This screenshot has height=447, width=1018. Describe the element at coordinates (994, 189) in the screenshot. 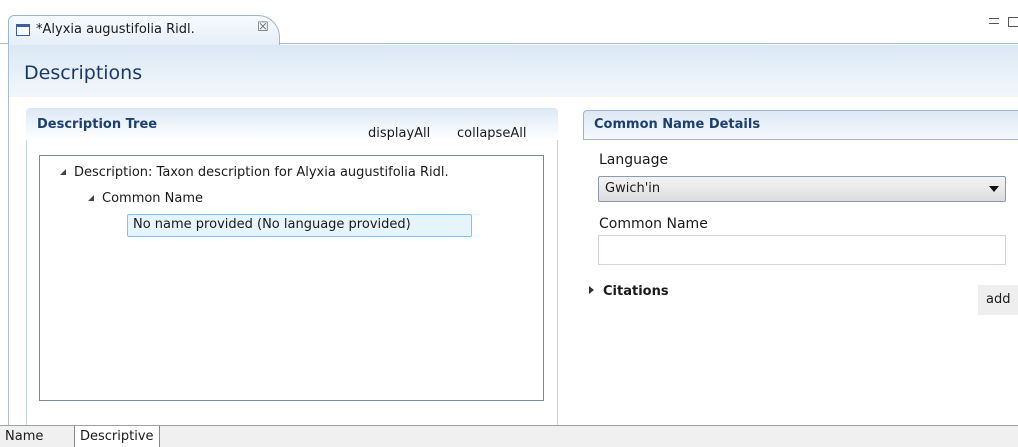

I see `chevron-down-icon` at that location.